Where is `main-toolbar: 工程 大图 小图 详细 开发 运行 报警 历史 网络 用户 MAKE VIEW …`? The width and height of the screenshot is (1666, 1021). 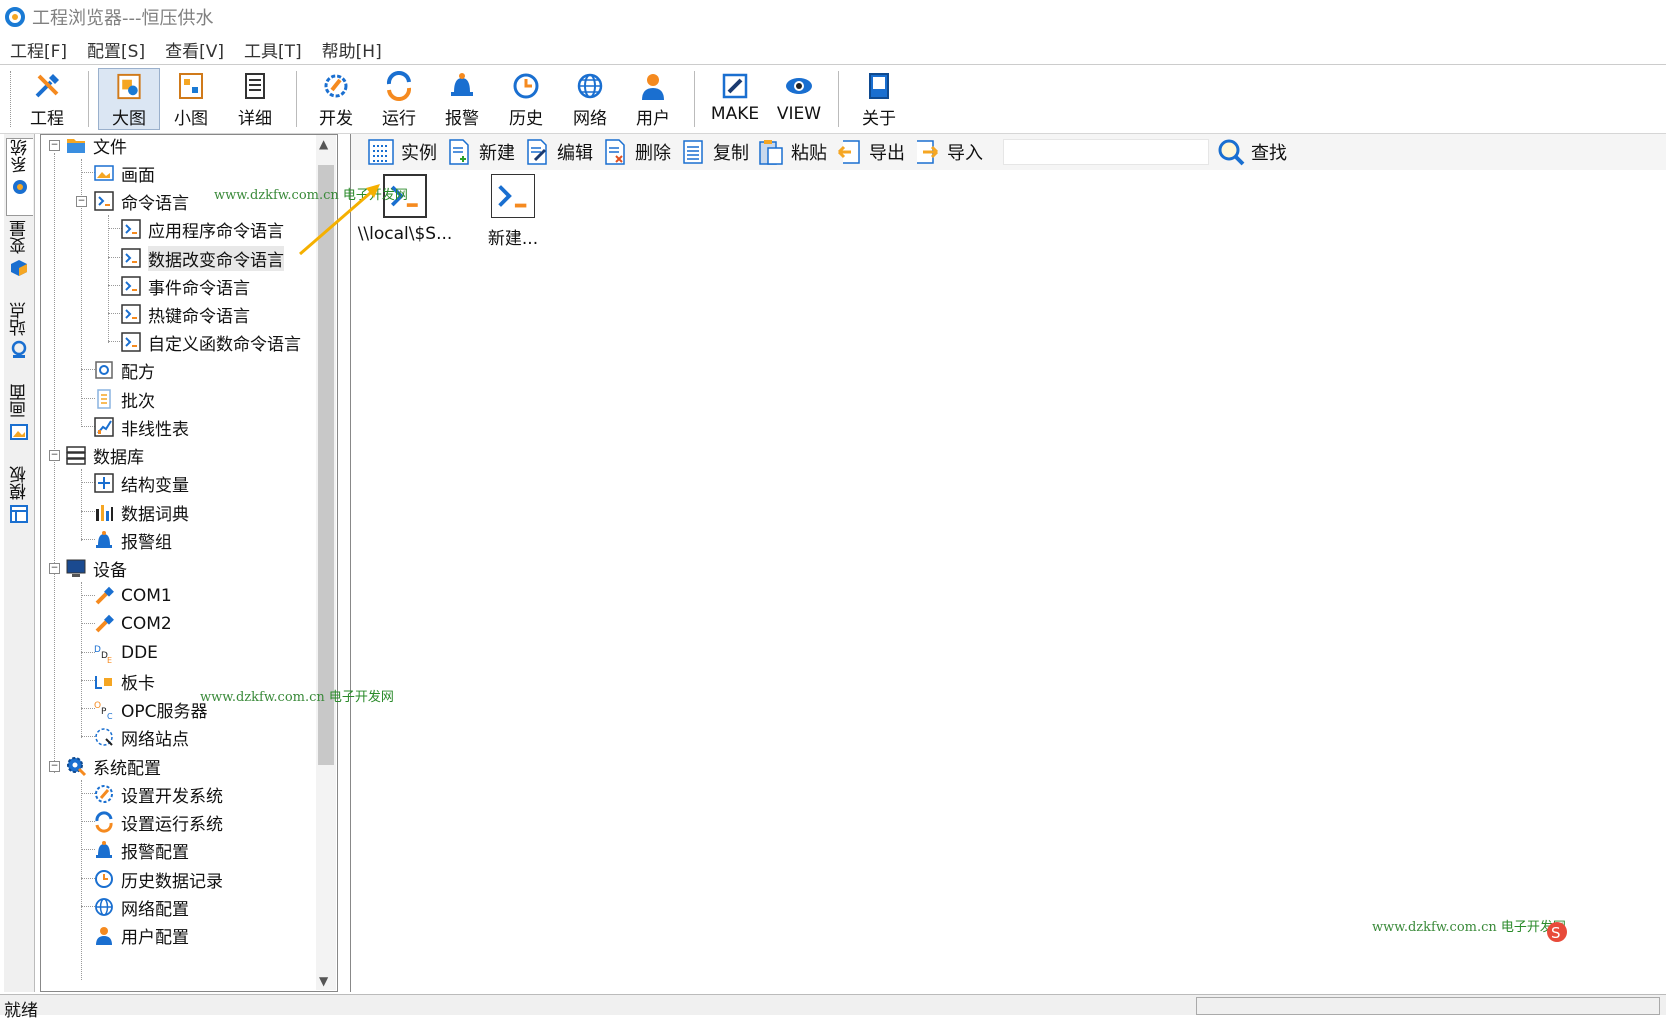 main-toolbar: 工程 大图 小图 详细 开发 运行 报警 历史 网络 用户 MAKE VIEW … is located at coordinates (833, 99).